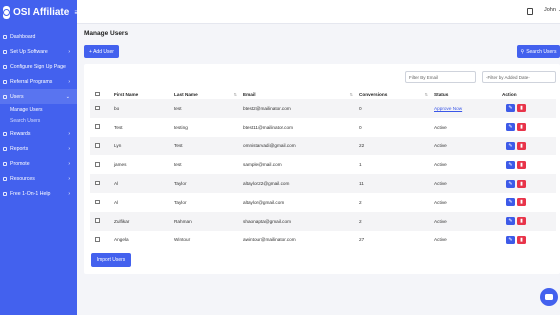  What do you see at coordinates (323, 164) in the screenshot?
I see `table-row: james test sample@mail.com 1 Active ✎ ▮` at bounding box center [323, 164].